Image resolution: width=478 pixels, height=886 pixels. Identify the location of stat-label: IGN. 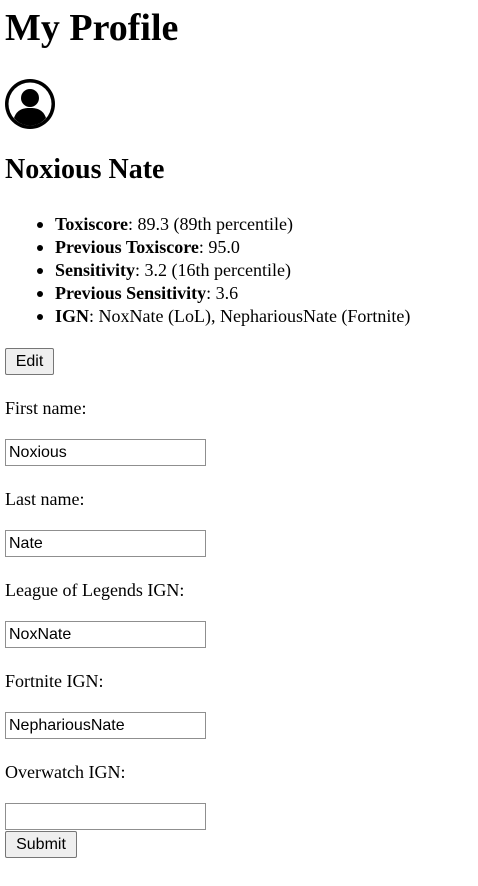
(72, 316).